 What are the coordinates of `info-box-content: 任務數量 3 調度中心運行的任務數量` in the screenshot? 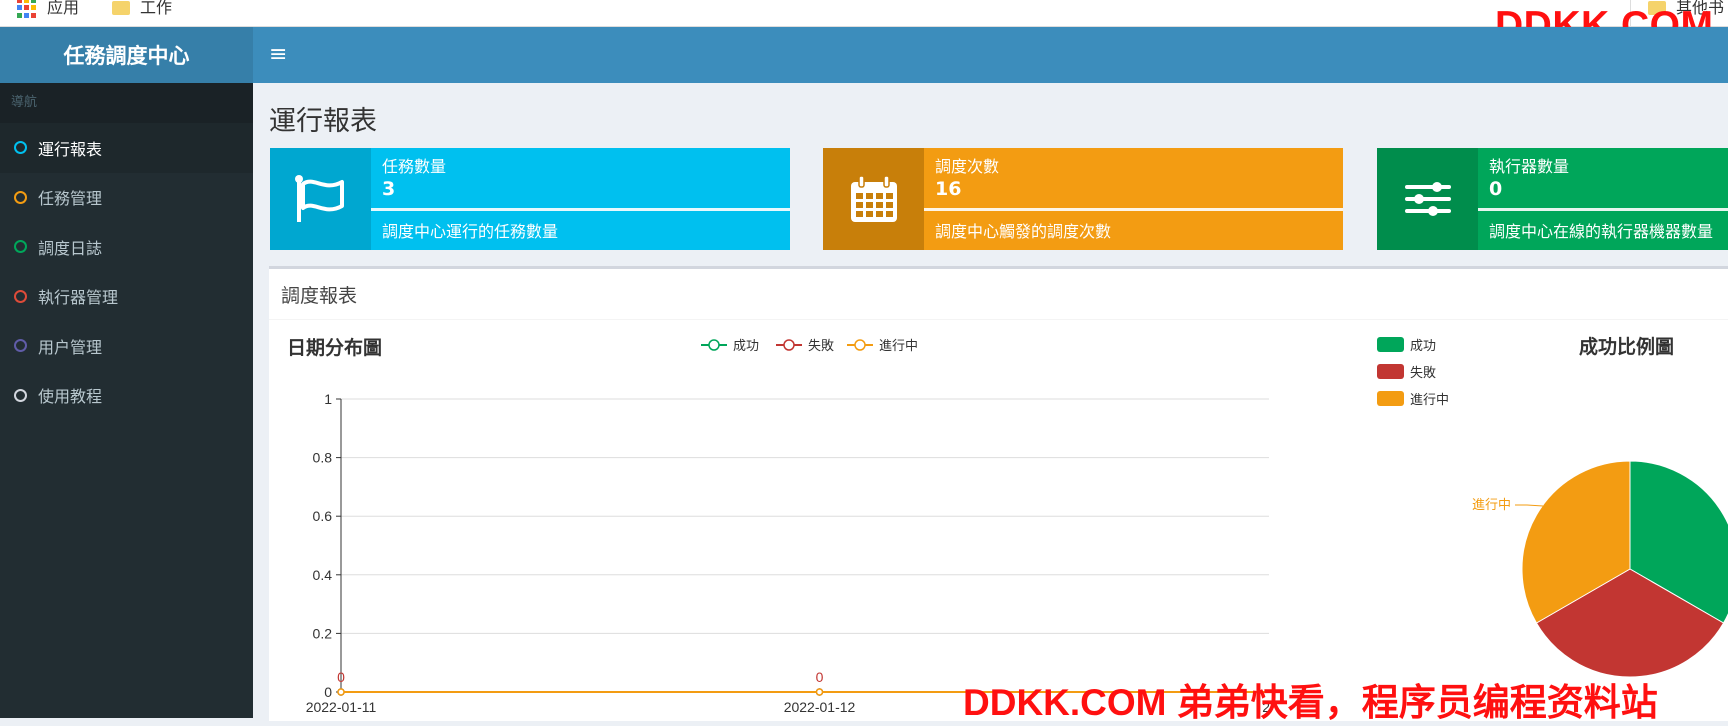 It's located at (580, 199).